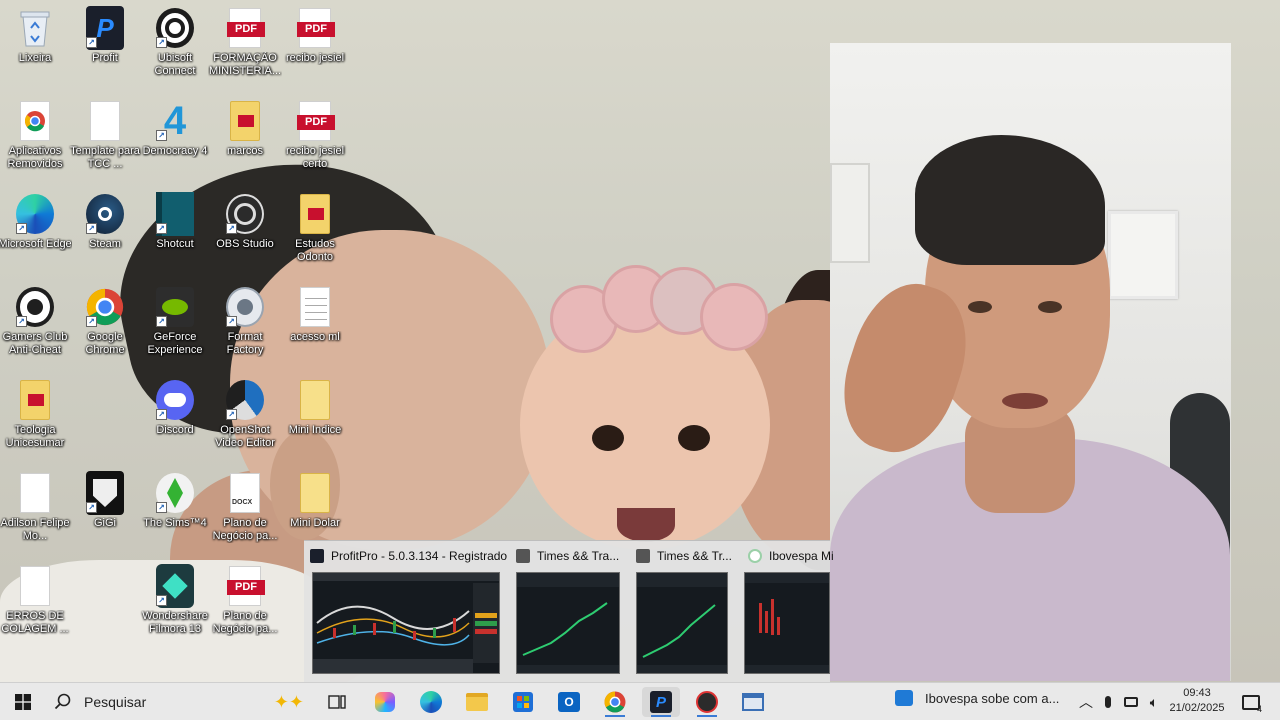 This screenshot has height=720, width=1280. I want to click on desktop-icon-democracy-4: 4 ↗ Democracy 4, so click(175, 129).